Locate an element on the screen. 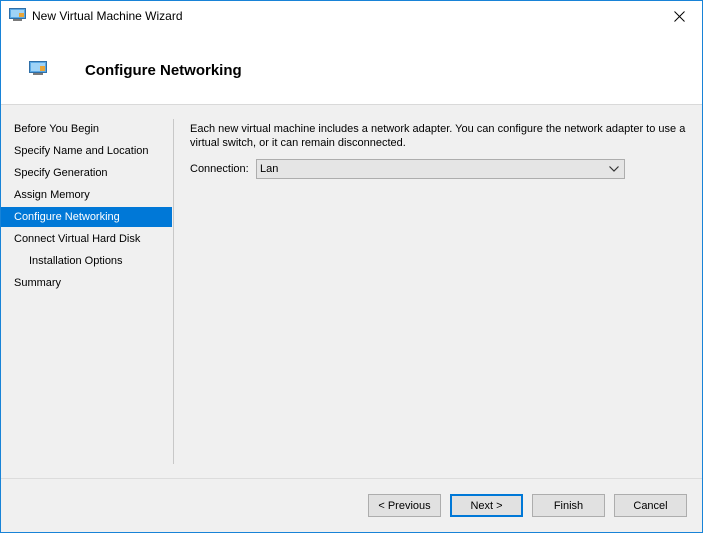 This screenshot has width=703, height=533. connection-row: Connection: Lan is located at coordinates (440, 170).